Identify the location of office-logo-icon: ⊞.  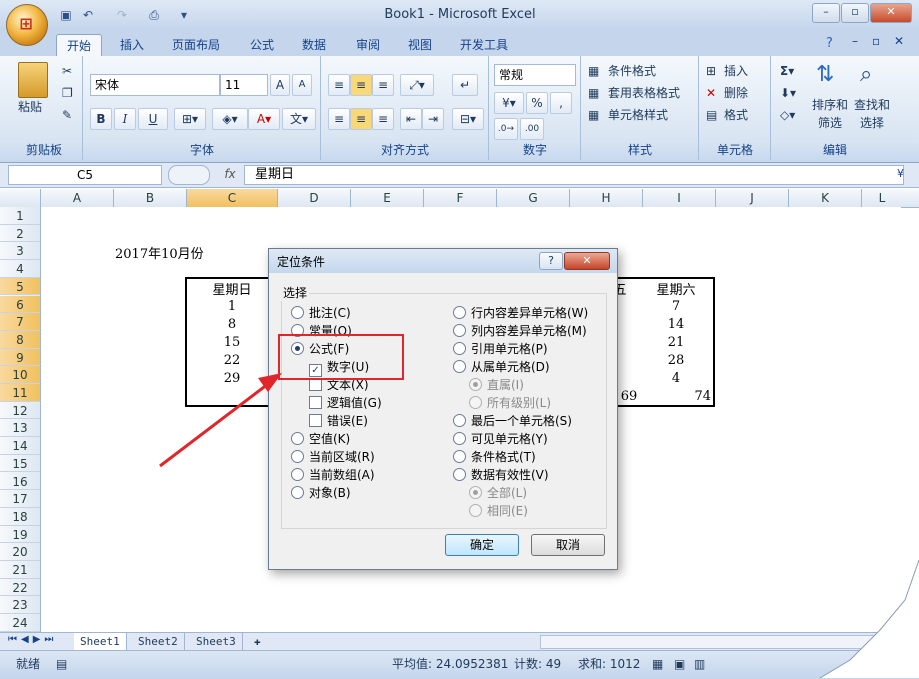
(26, 23).